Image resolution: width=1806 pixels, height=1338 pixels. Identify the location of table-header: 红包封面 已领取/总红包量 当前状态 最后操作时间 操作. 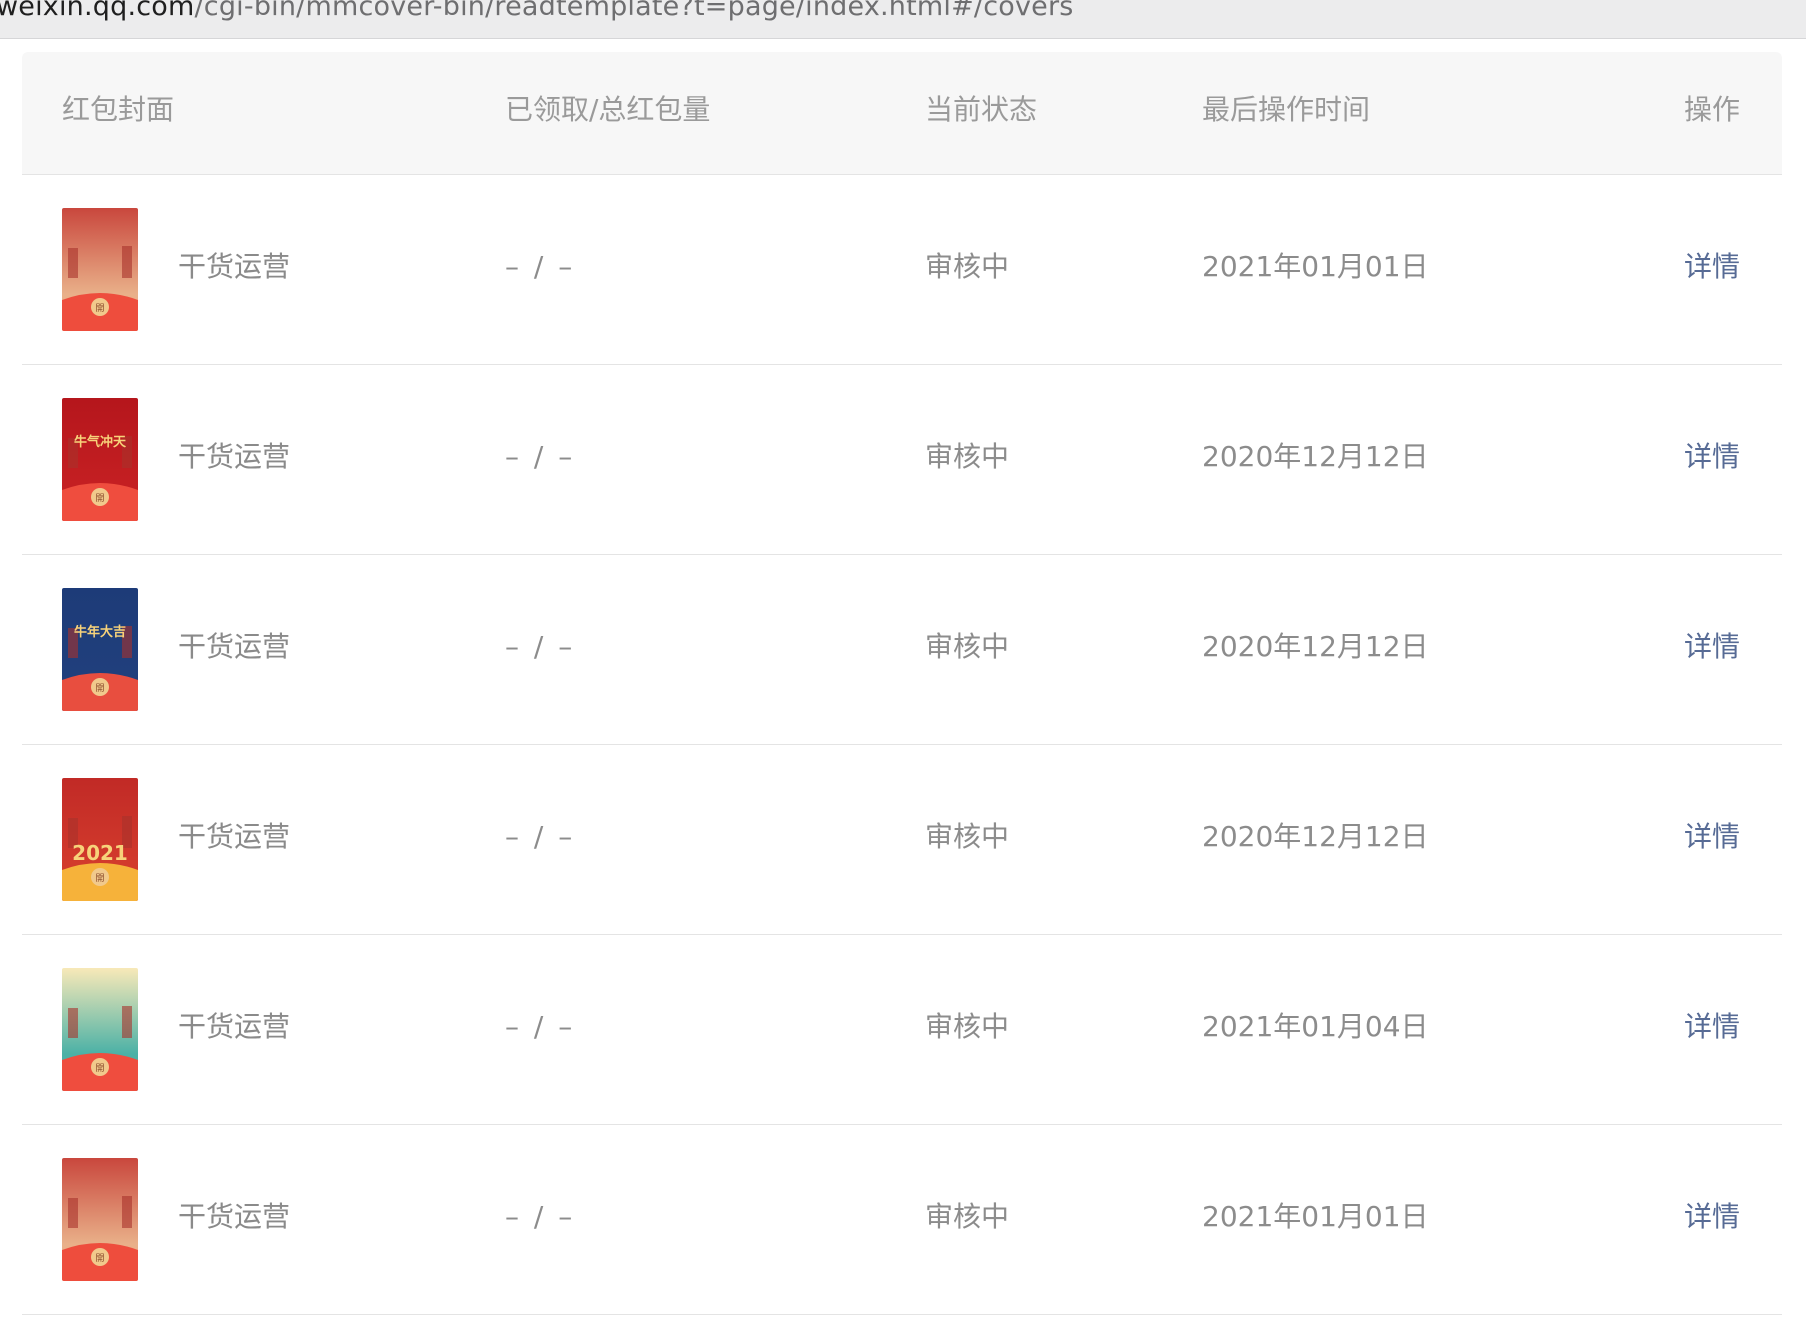
(902, 113).